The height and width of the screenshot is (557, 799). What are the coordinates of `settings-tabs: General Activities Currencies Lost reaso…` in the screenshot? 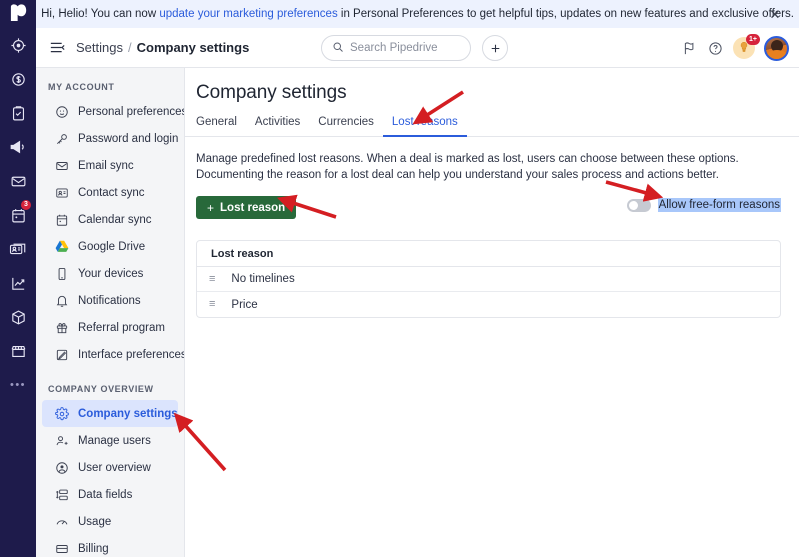 It's located at (492, 126).